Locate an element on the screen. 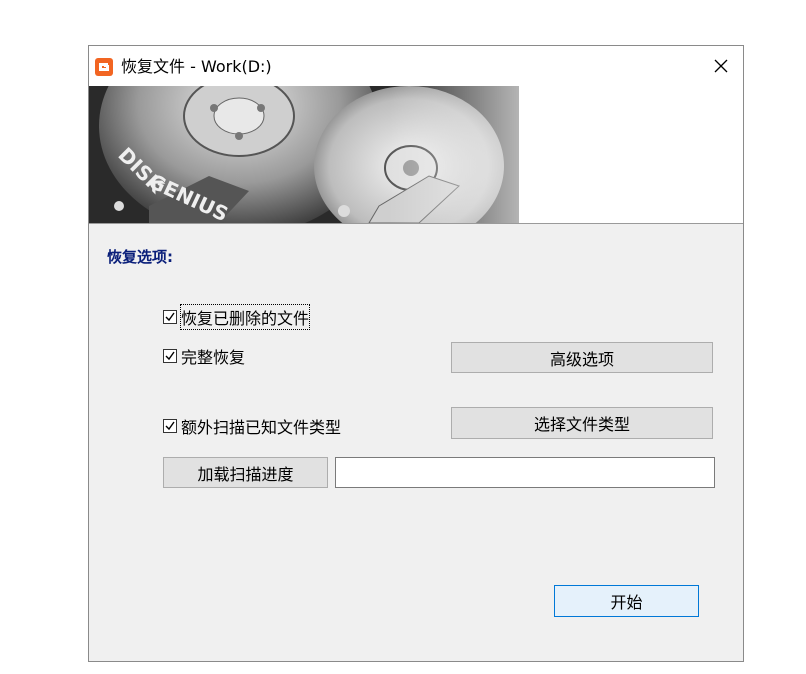  recover-deleted-label: 恢复已删除的文件 is located at coordinates (245, 317).